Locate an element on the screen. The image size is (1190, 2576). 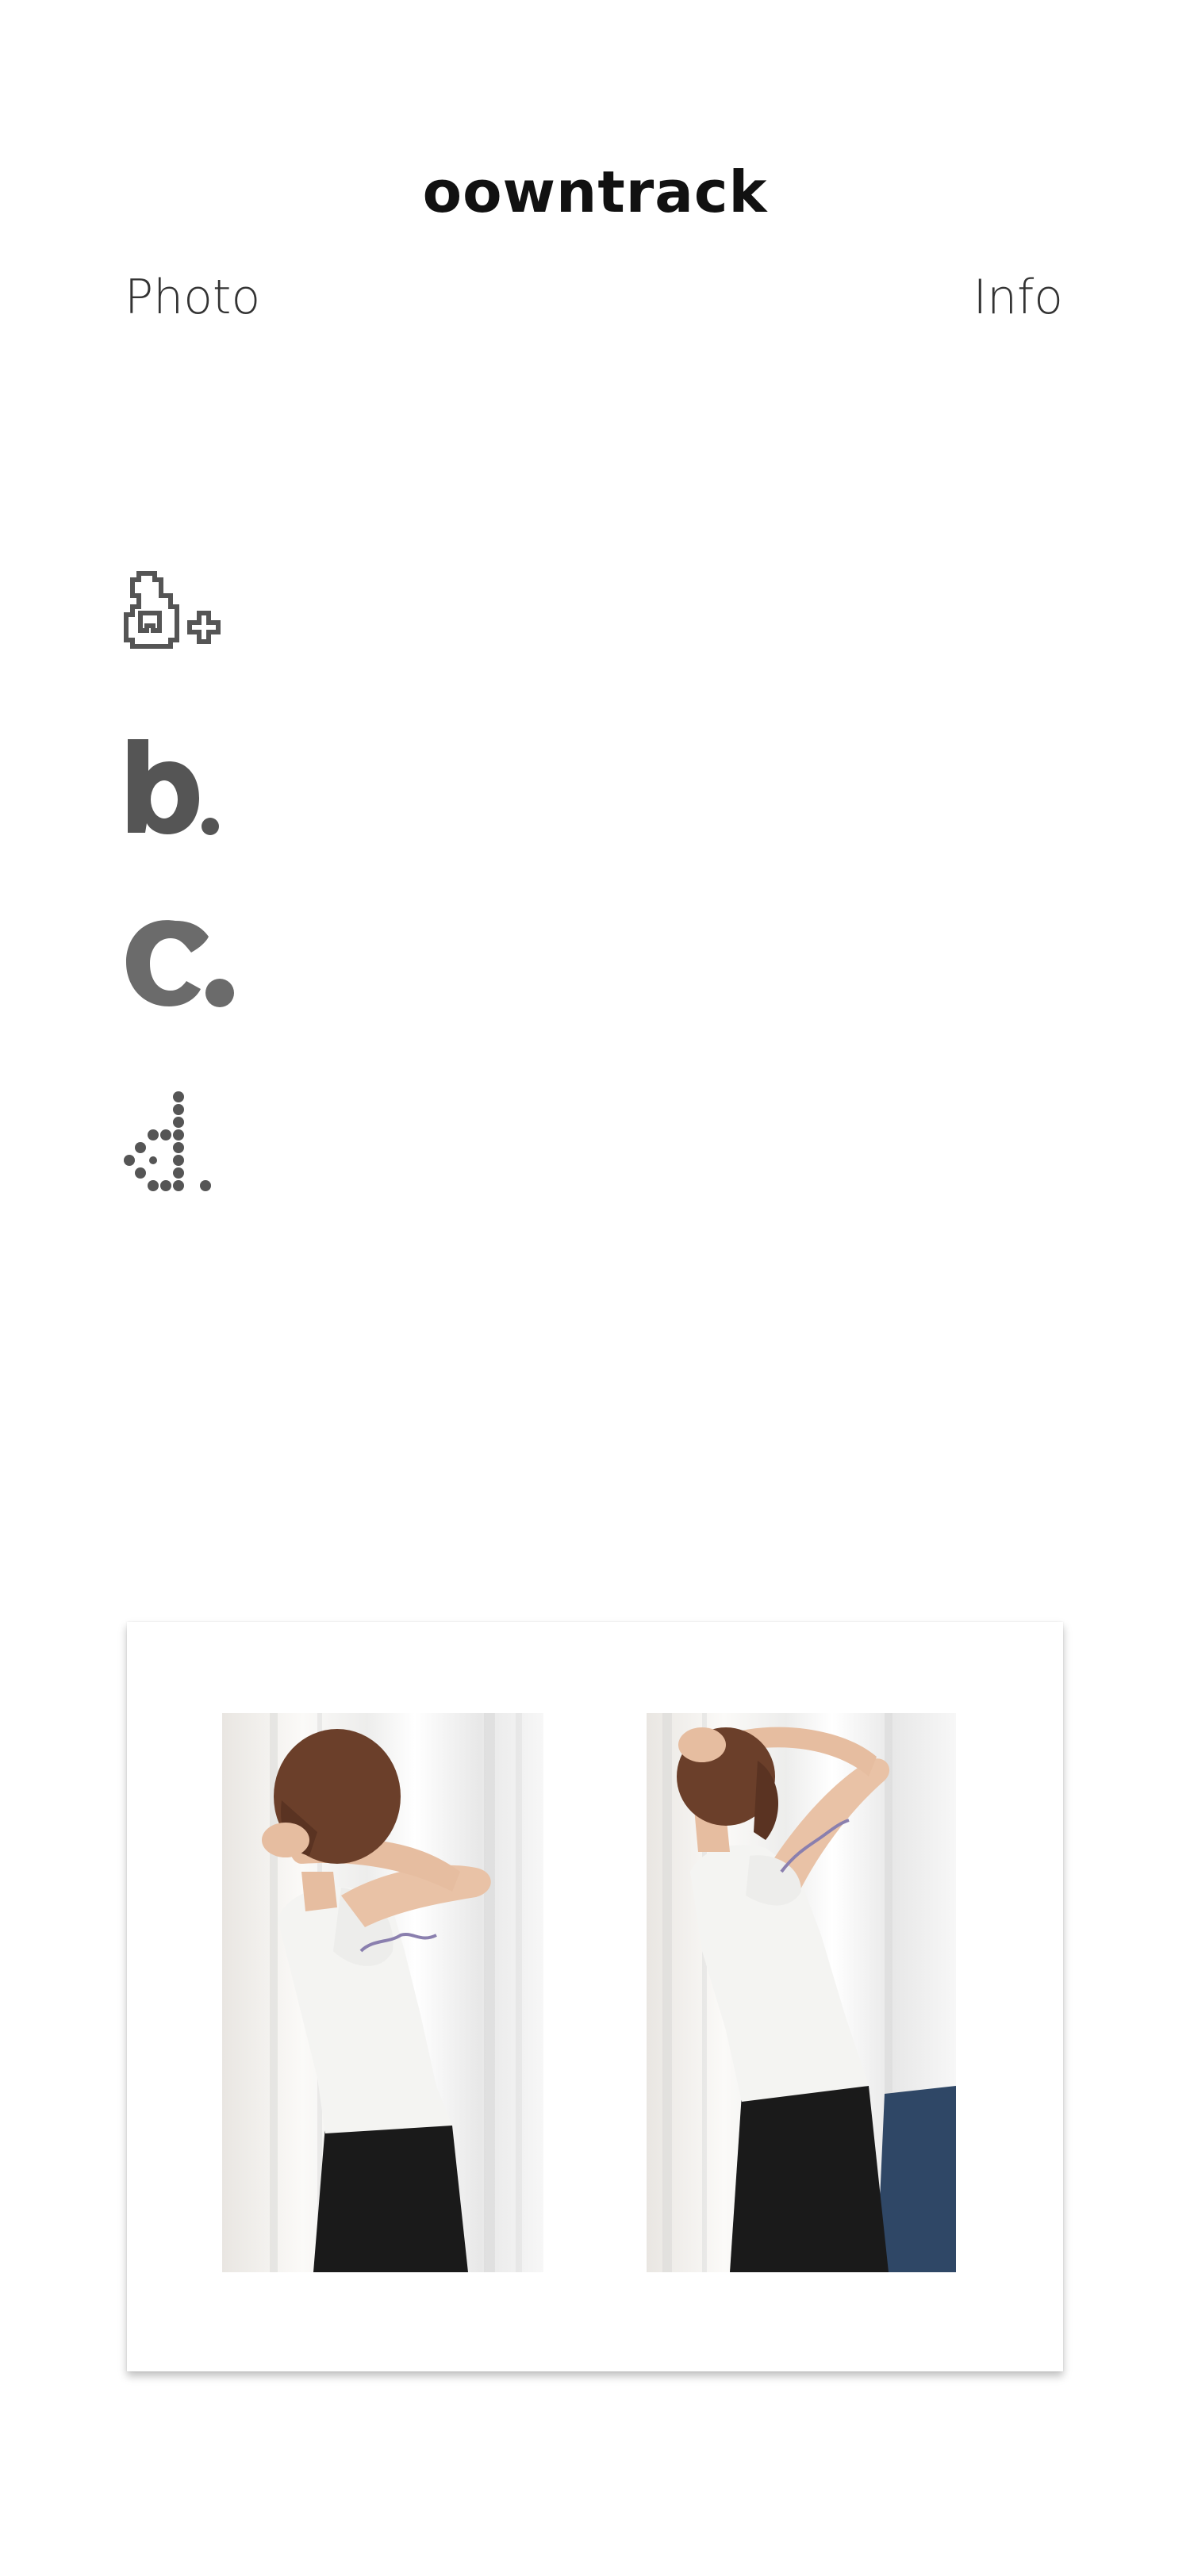
variant-b-bold-glyph is located at coordinates (174, 788).